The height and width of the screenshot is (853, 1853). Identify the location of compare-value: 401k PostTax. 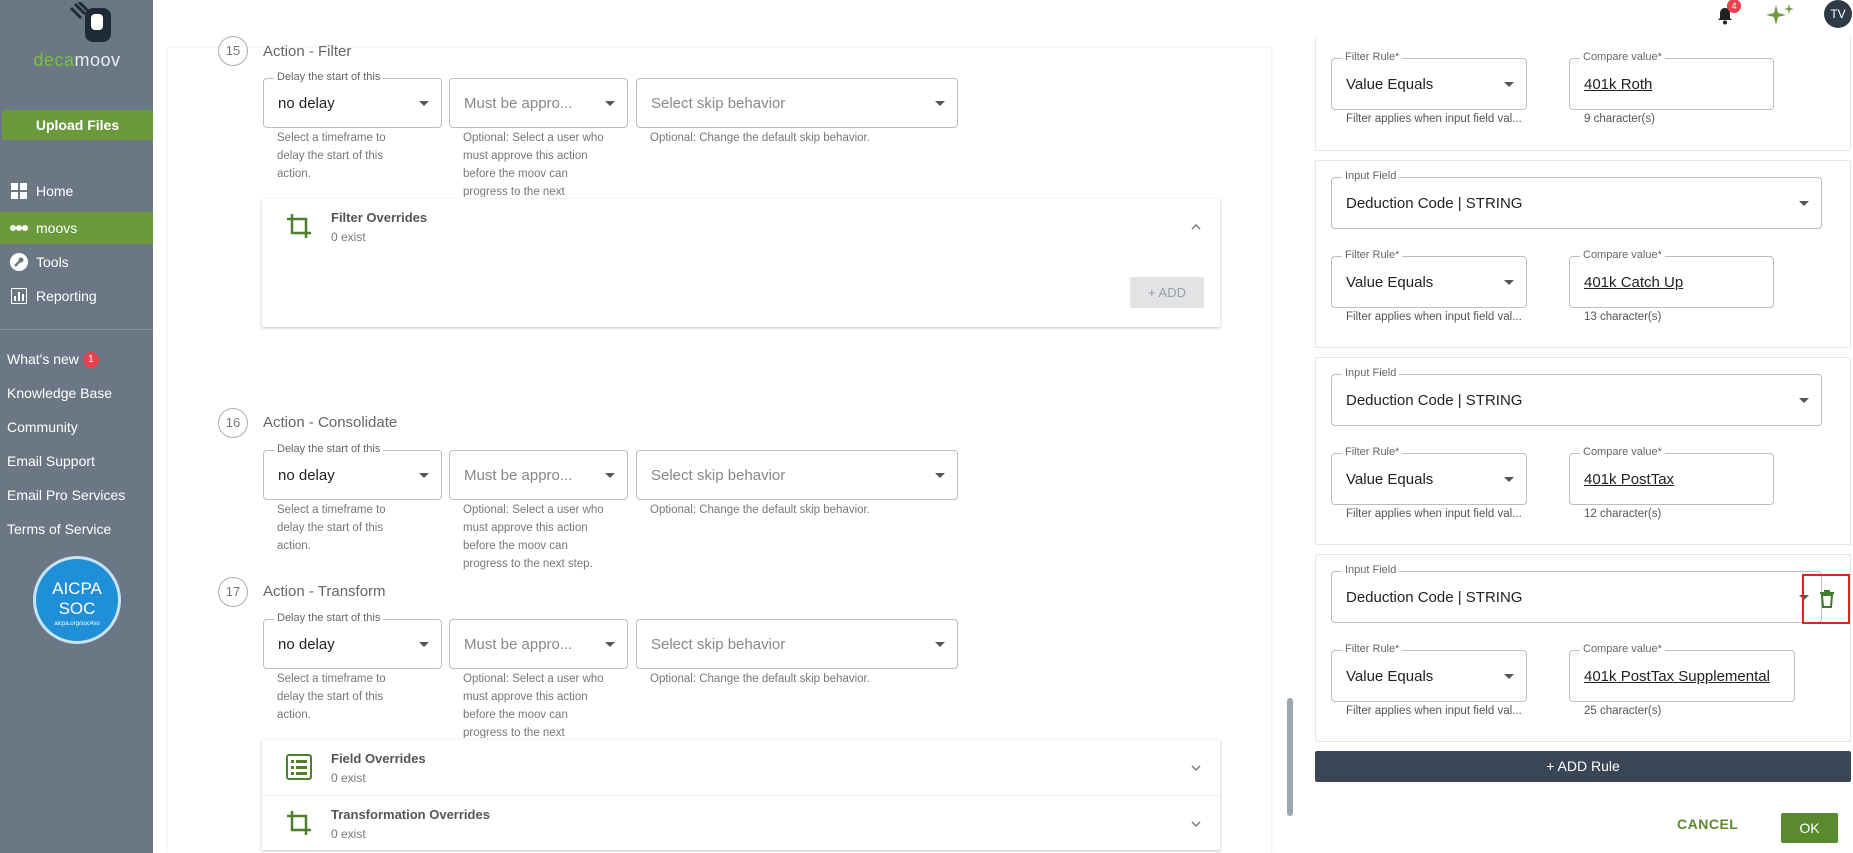
(1629, 479).